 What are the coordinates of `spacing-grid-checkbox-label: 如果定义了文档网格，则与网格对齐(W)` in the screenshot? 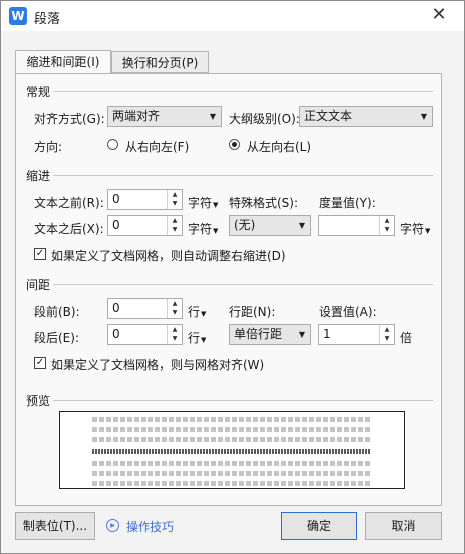 It's located at (157, 364).